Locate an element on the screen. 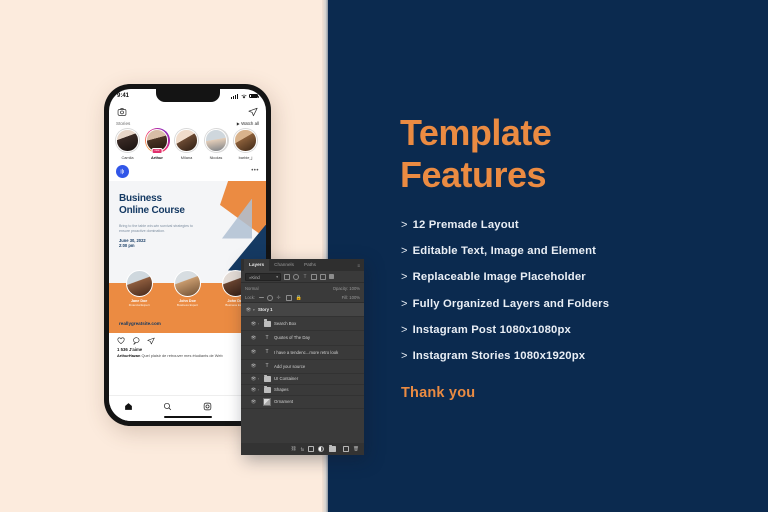 The image size is (768, 512). panel-bottom-toolbar: ⛓ fx 🗑 is located at coordinates (302, 449).